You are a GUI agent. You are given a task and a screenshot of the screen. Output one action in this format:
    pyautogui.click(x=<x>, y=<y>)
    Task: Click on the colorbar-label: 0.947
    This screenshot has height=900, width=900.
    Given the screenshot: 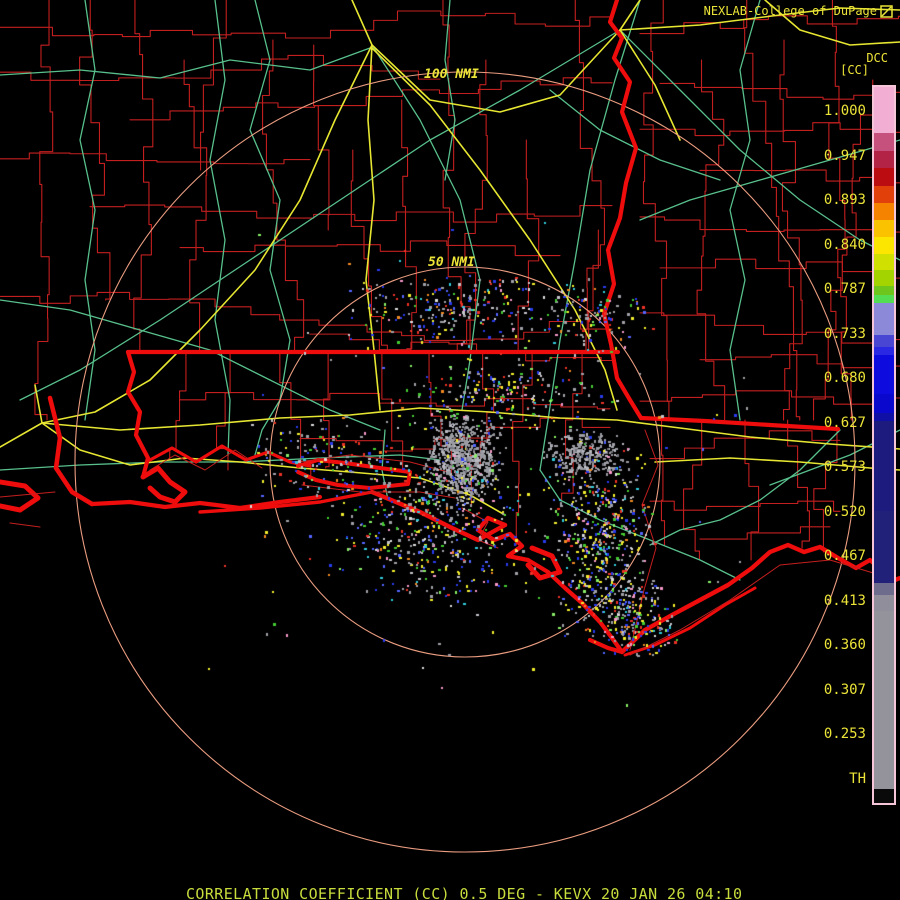 What is the action you would take?
    pyautogui.click(x=844, y=156)
    